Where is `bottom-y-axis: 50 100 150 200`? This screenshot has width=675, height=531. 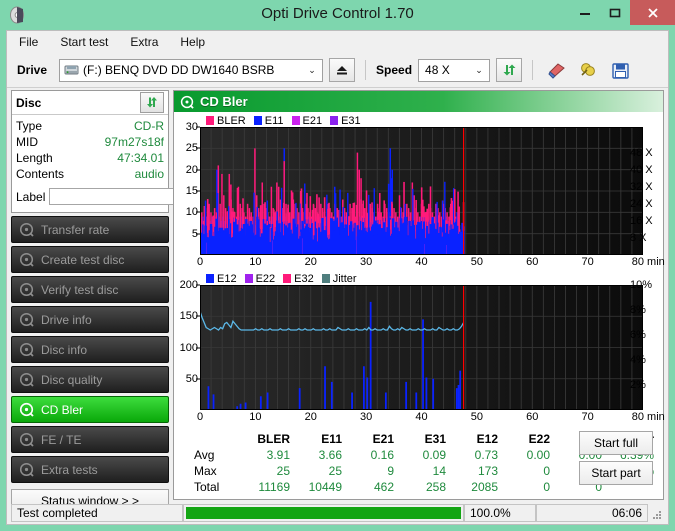
bottom-y-axis: 50 100 150 200 is located at coordinates (188, 344).